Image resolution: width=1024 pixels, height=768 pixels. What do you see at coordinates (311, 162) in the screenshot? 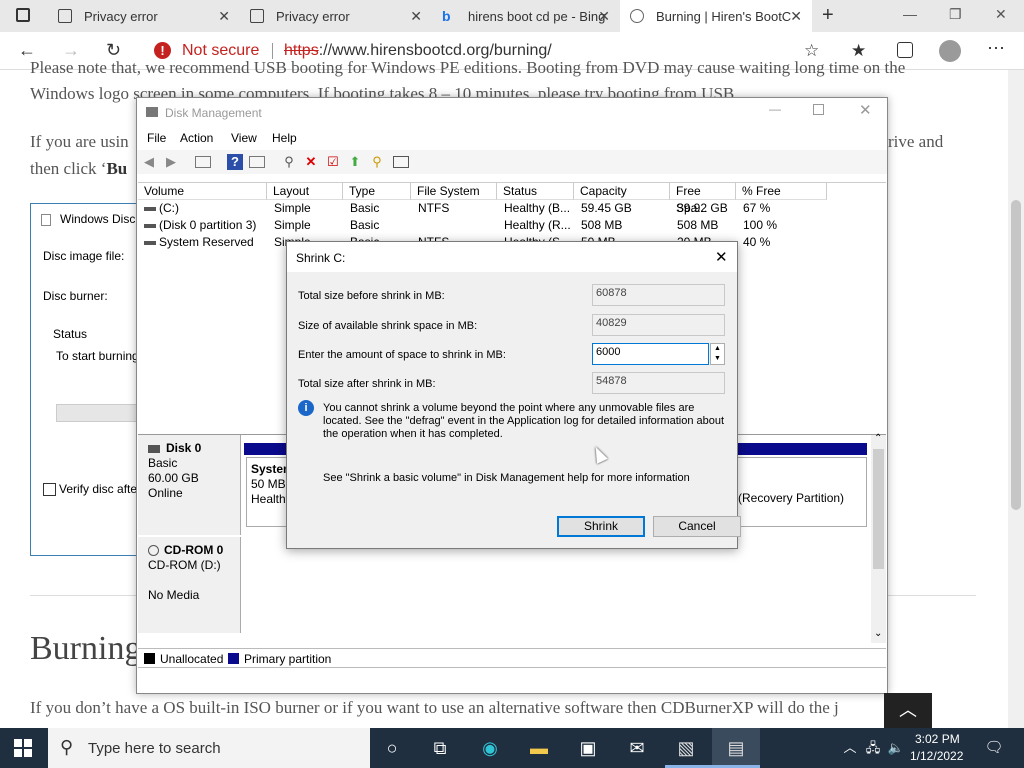
I see `delete-icon: ✕` at bounding box center [311, 162].